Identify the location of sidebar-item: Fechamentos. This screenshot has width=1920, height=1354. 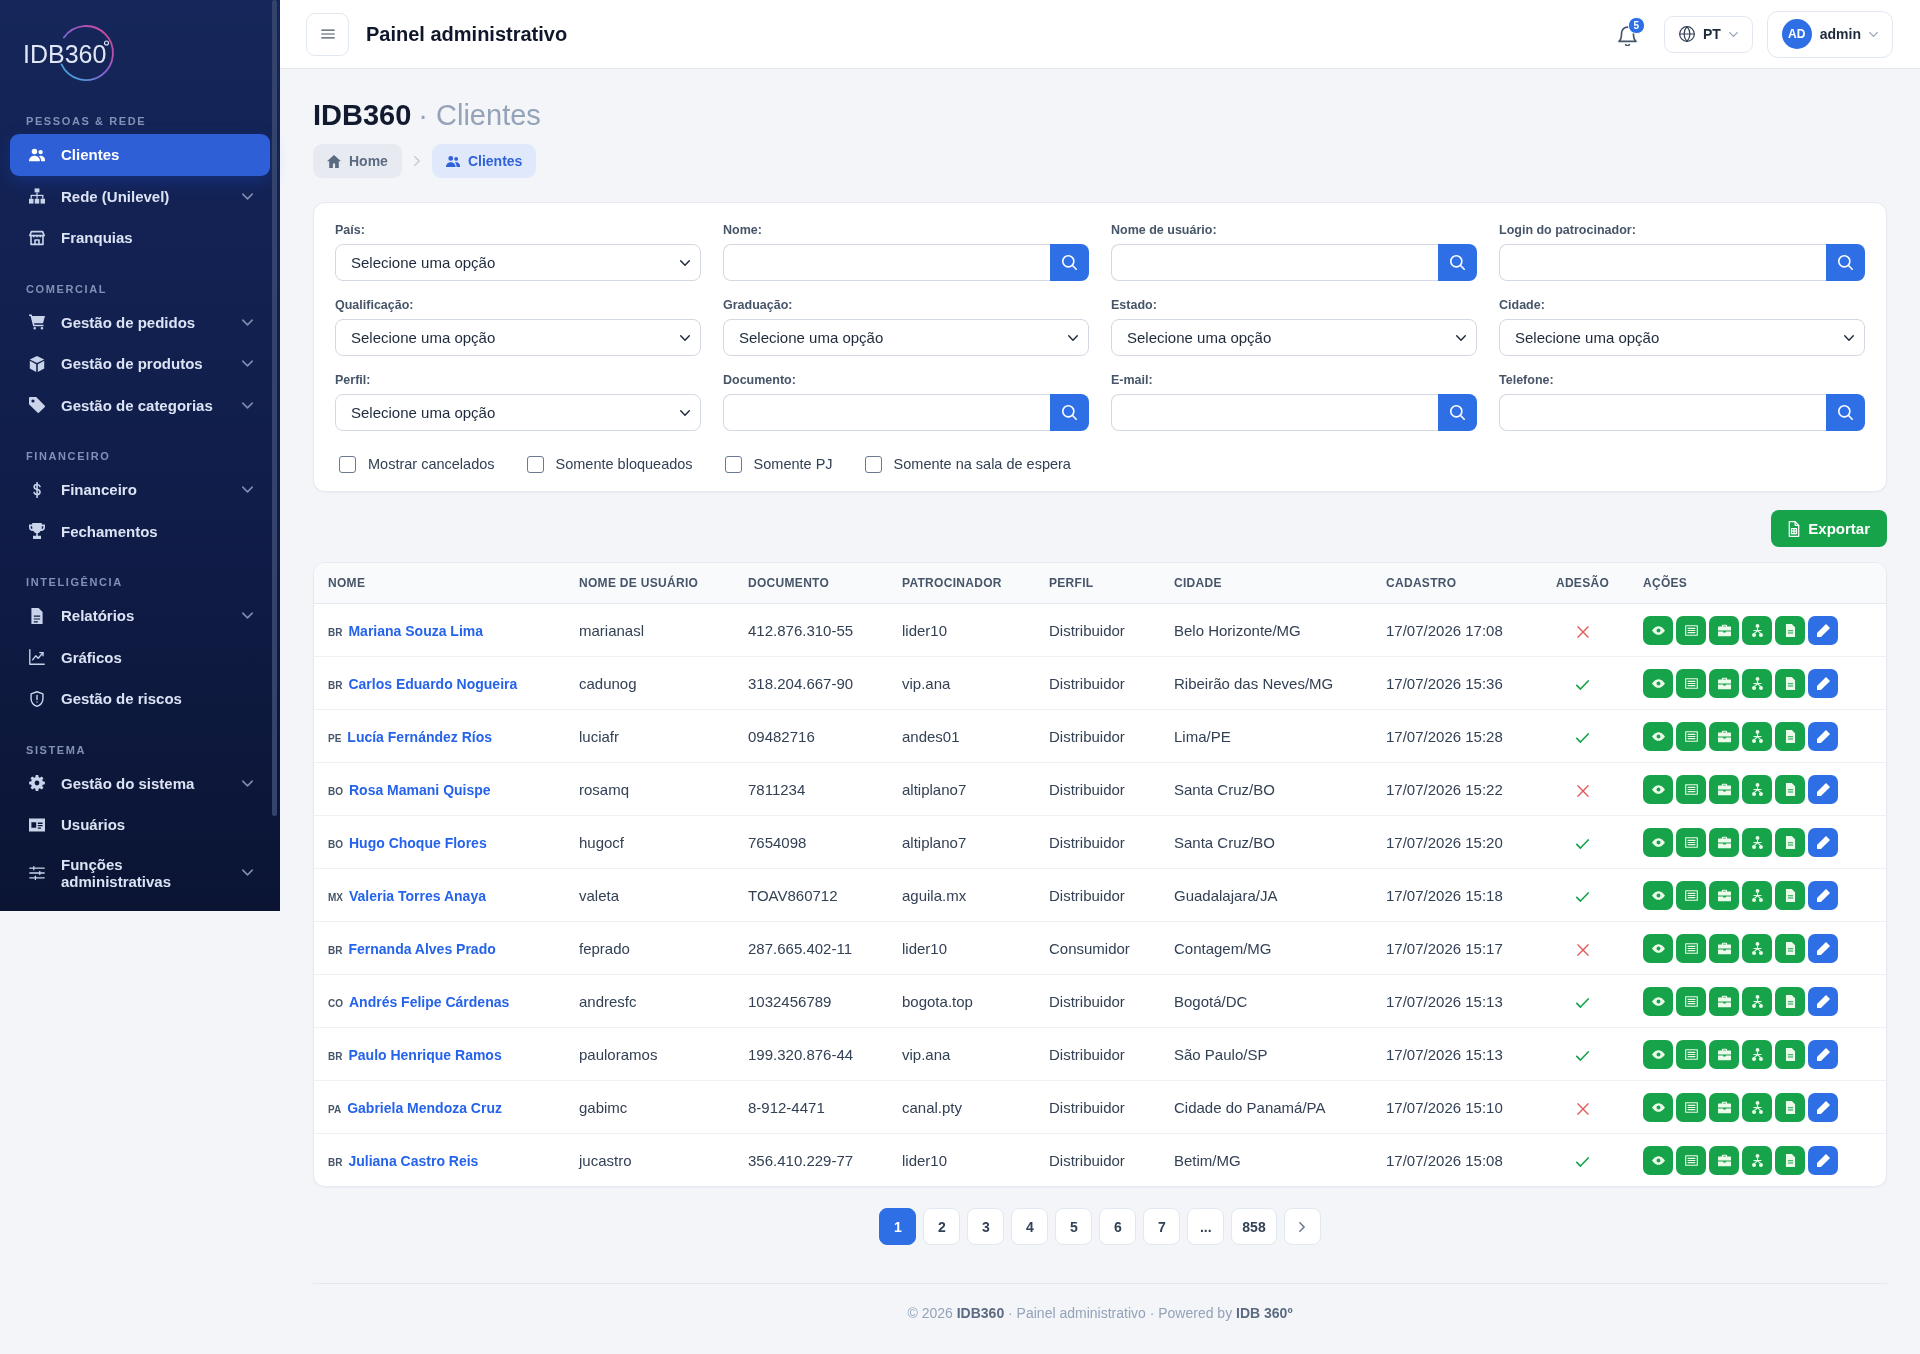
(140, 531).